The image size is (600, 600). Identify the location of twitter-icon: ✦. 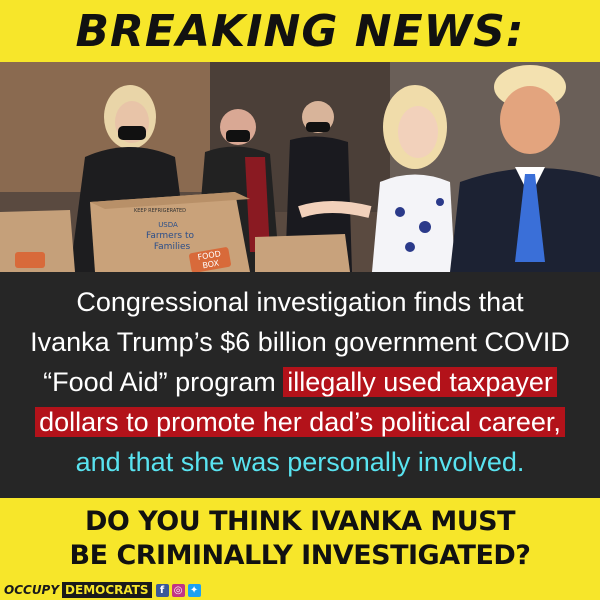
(194, 590).